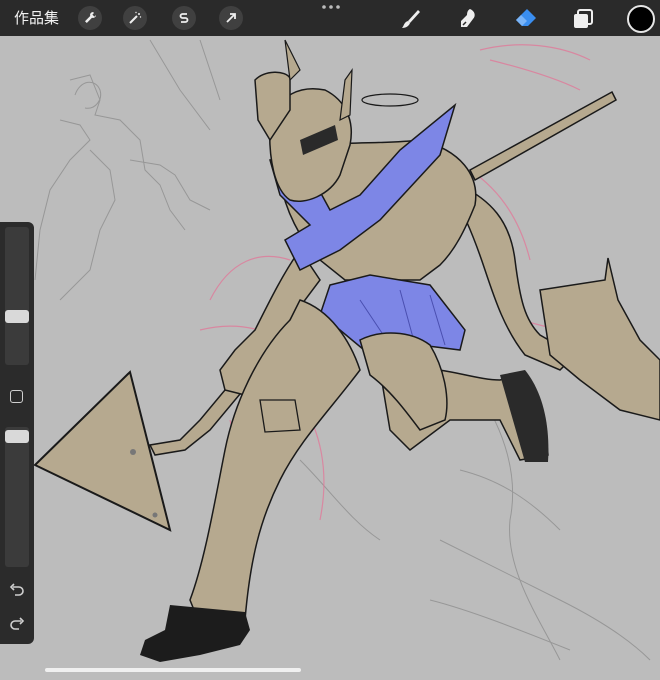 This screenshot has width=660, height=680. Describe the element at coordinates (17, 623) in the screenshot. I see `redo-icon` at that location.